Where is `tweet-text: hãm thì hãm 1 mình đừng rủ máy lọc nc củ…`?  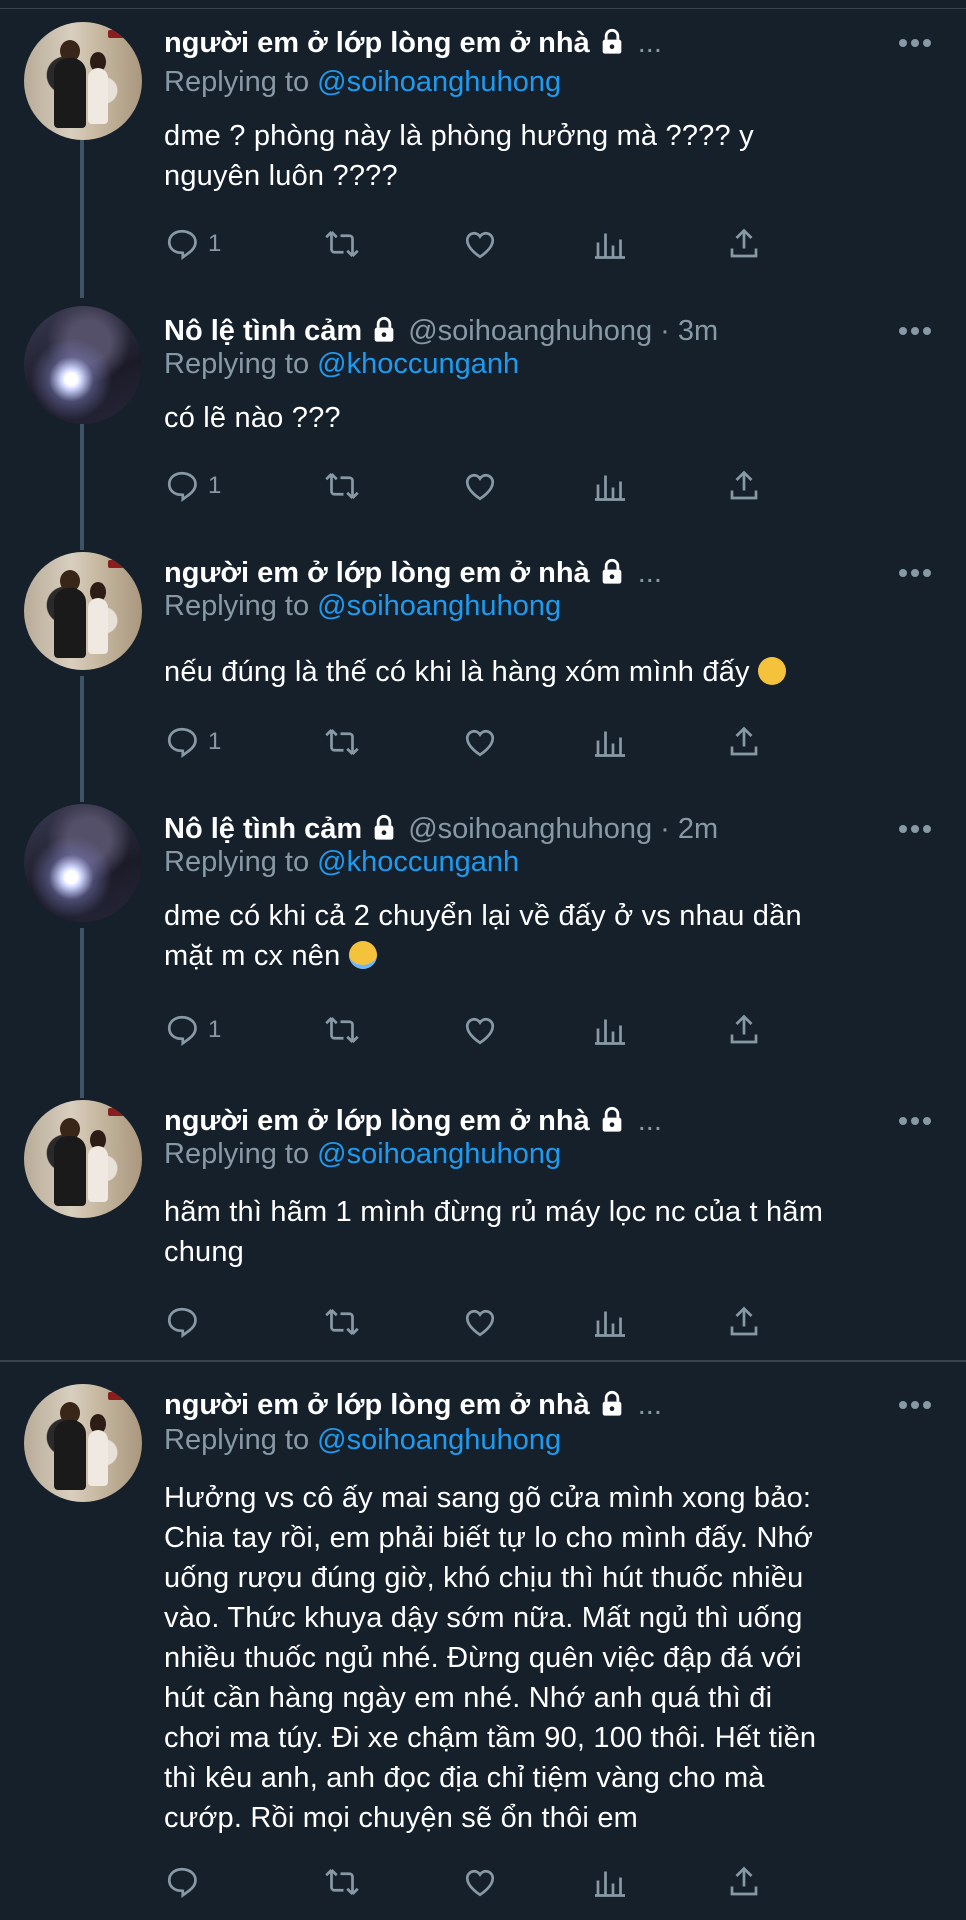 tweet-text: hãm thì hãm 1 mình đừng rủ máy lọc nc củ… is located at coordinates (549, 1232).